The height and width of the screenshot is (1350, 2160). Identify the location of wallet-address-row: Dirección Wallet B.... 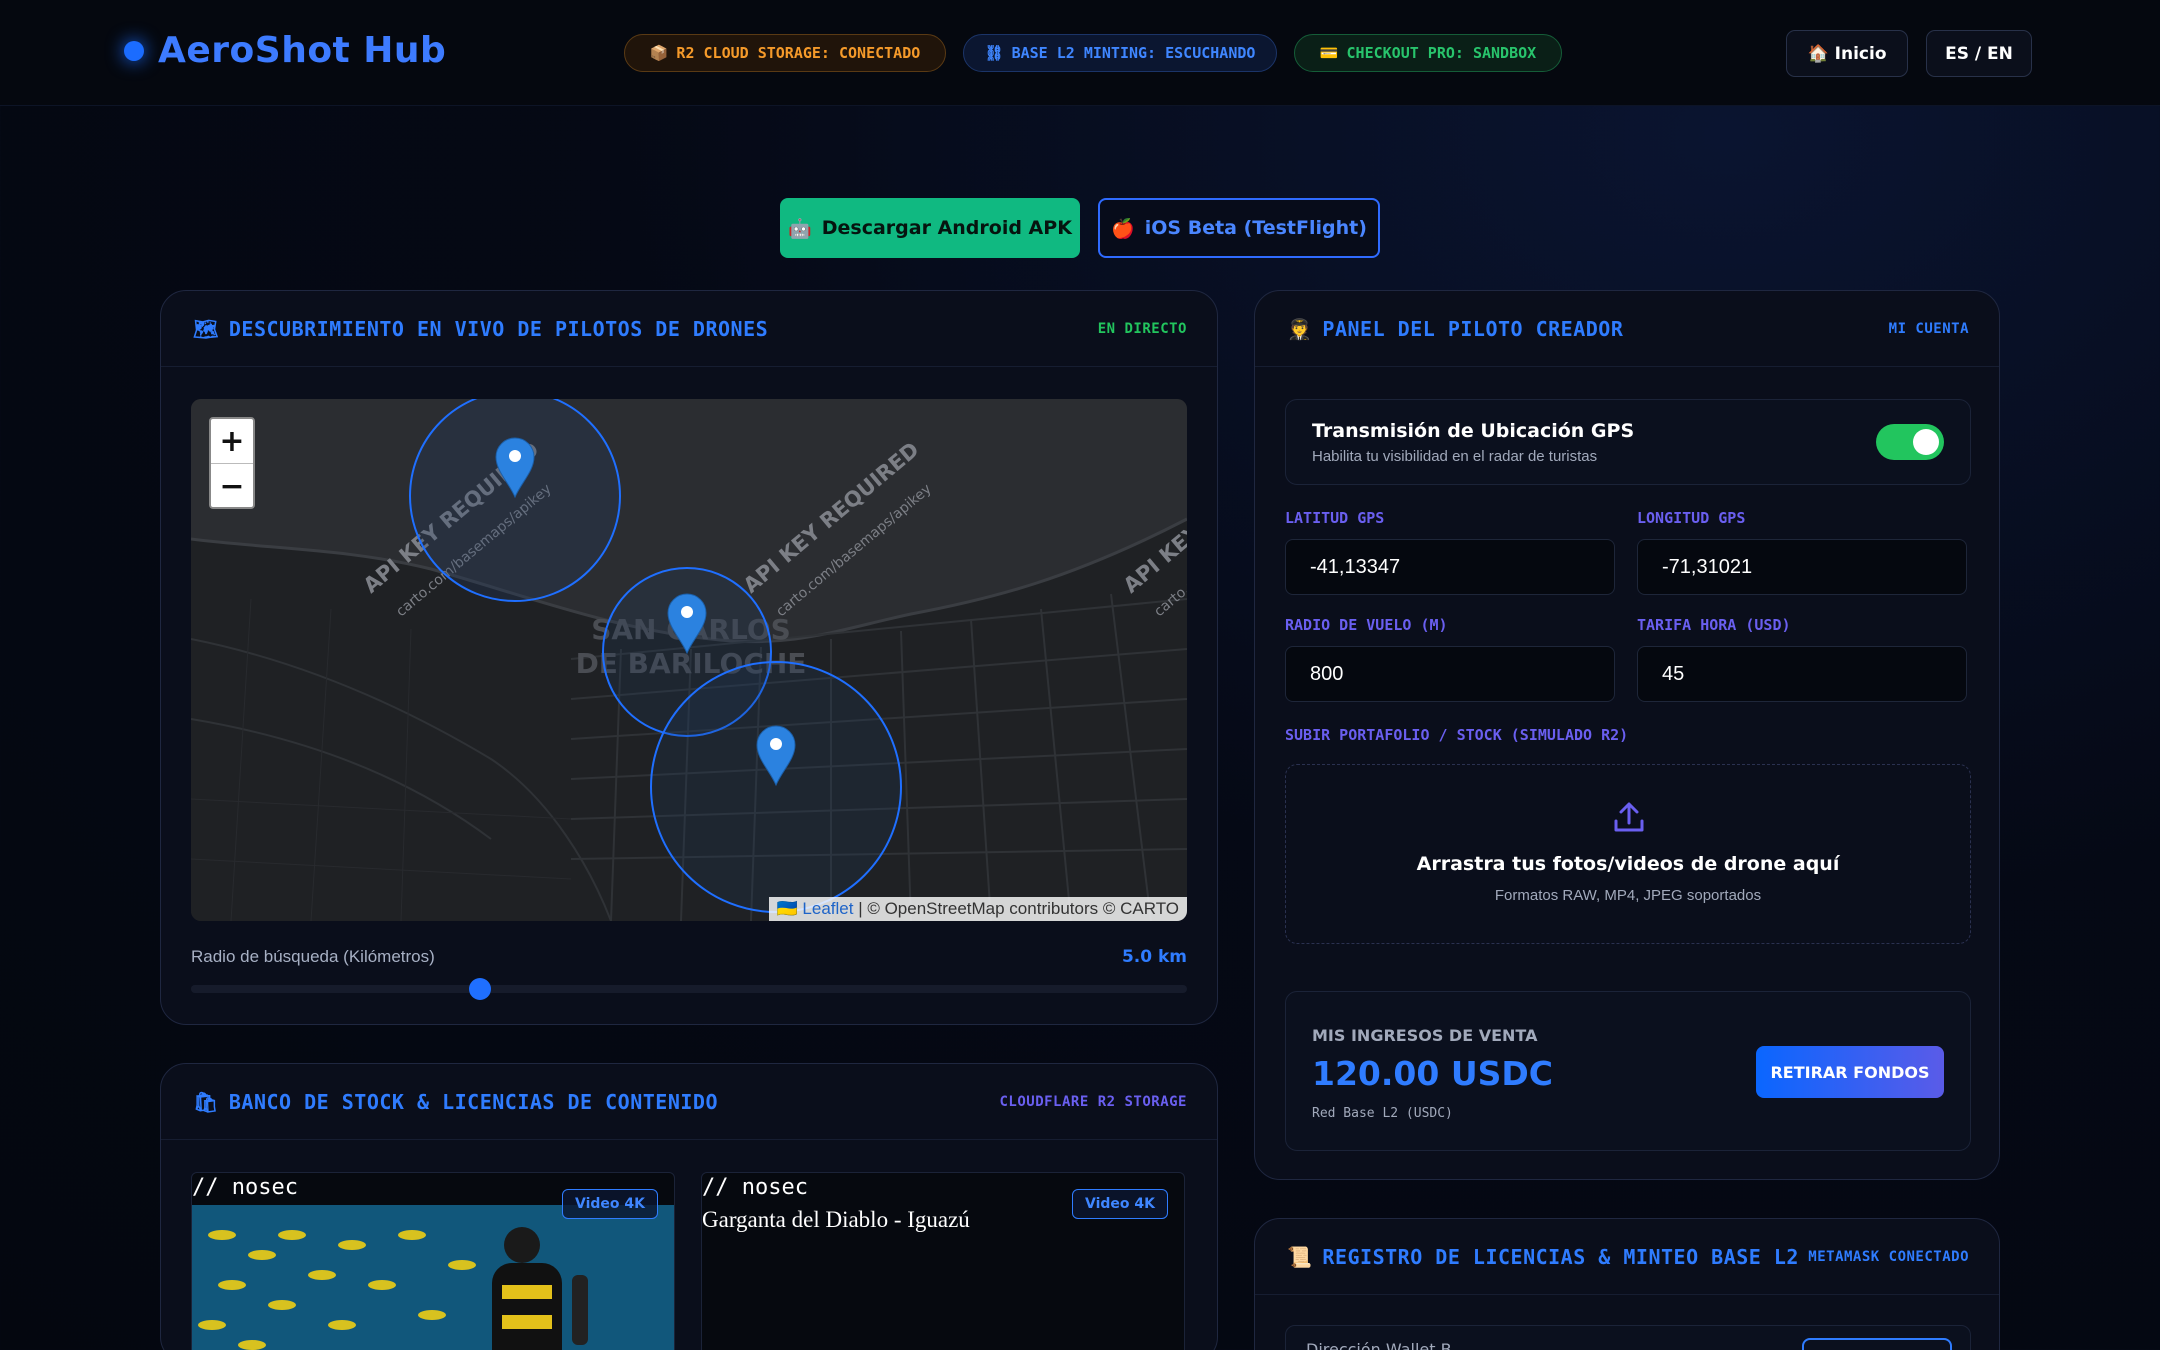
(1628, 1337).